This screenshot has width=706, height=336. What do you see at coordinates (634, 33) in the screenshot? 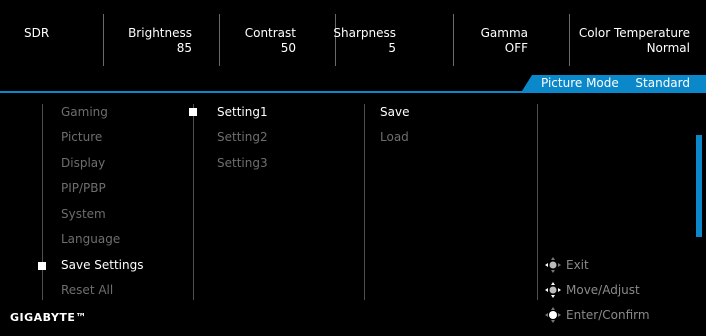
I see `color-temperature-label: Color Temperature` at bounding box center [634, 33].